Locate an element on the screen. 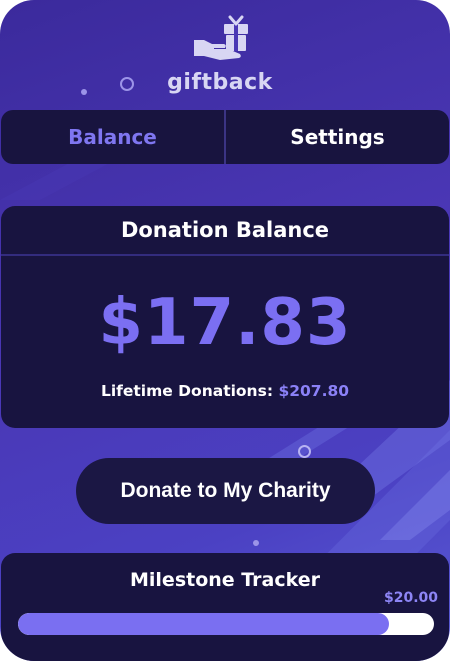  lifetime-donations: Lifetime Donations: $207.80 is located at coordinates (225, 391).